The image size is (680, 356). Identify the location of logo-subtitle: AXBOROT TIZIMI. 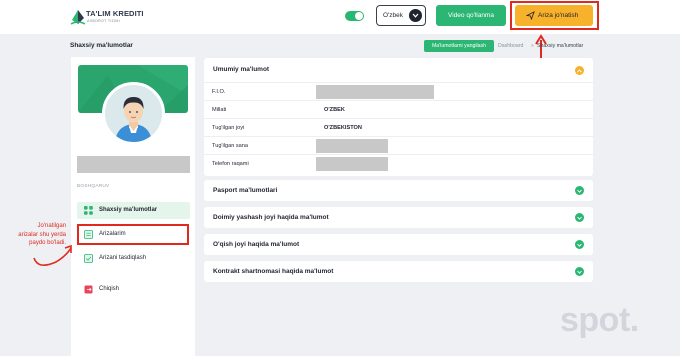
(104, 21).